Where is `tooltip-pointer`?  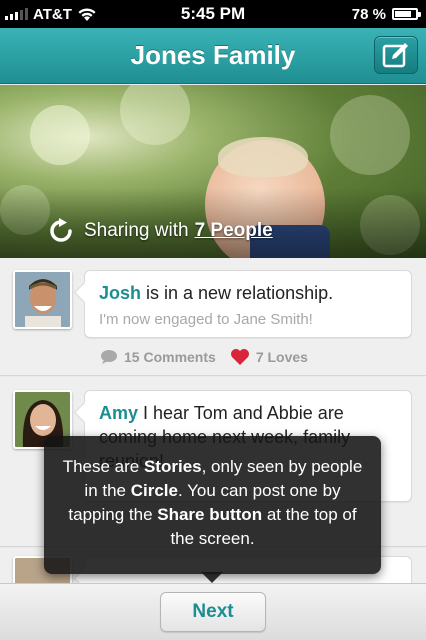
tooltip-pointer is located at coordinates (212, 577).